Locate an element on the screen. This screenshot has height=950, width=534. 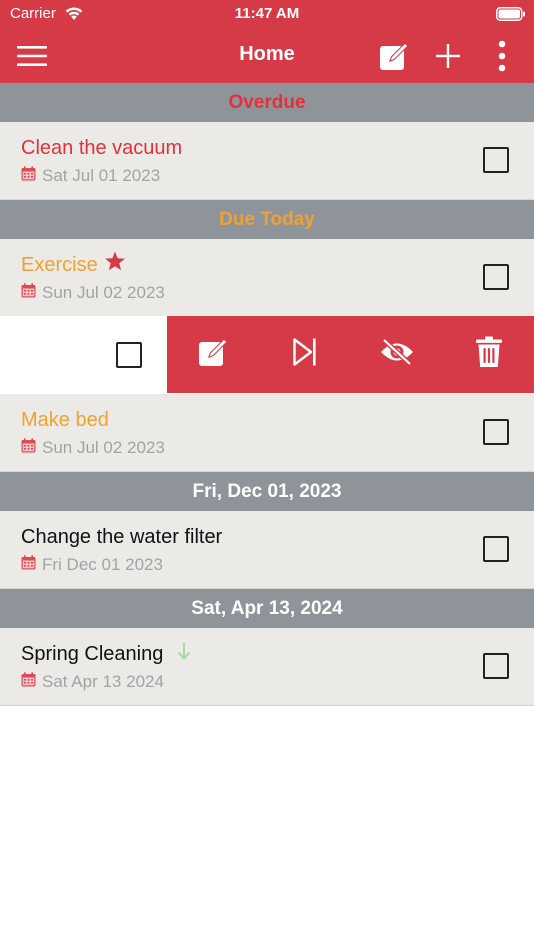
section-header-overdue: Overdue is located at coordinates (267, 102).